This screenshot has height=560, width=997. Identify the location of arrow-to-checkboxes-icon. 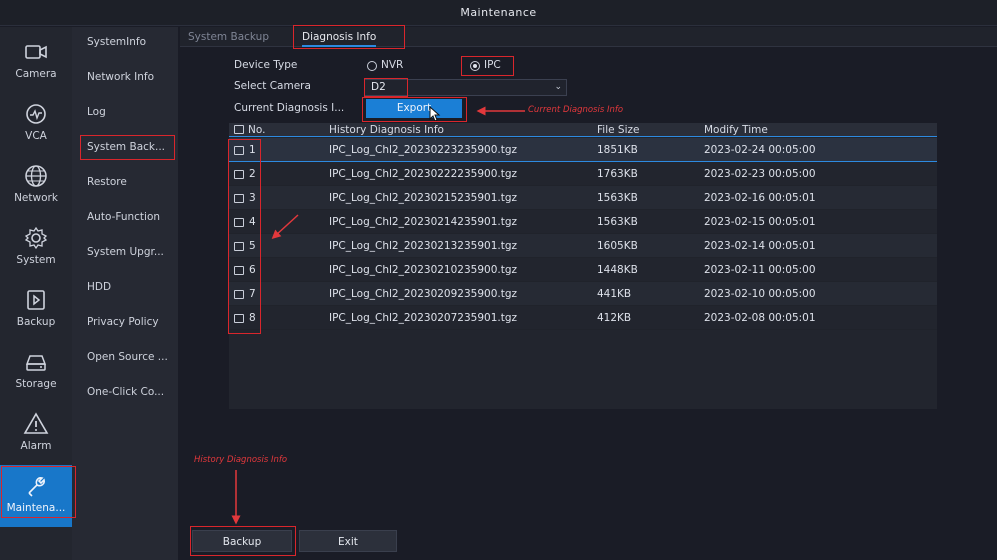
(285, 227).